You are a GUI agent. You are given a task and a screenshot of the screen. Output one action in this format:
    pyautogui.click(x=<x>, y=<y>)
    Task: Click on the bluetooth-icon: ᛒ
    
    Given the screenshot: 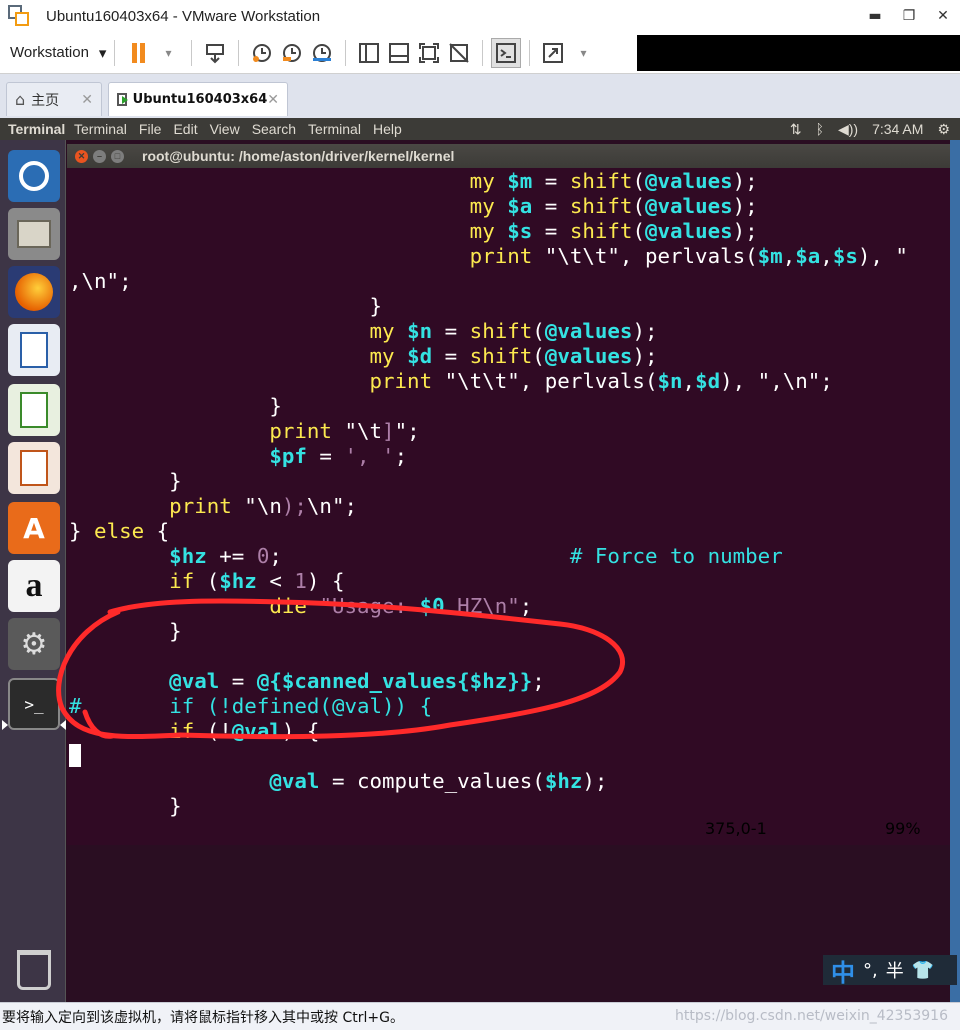 What is the action you would take?
    pyautogui.click(x=820, y=129)
    